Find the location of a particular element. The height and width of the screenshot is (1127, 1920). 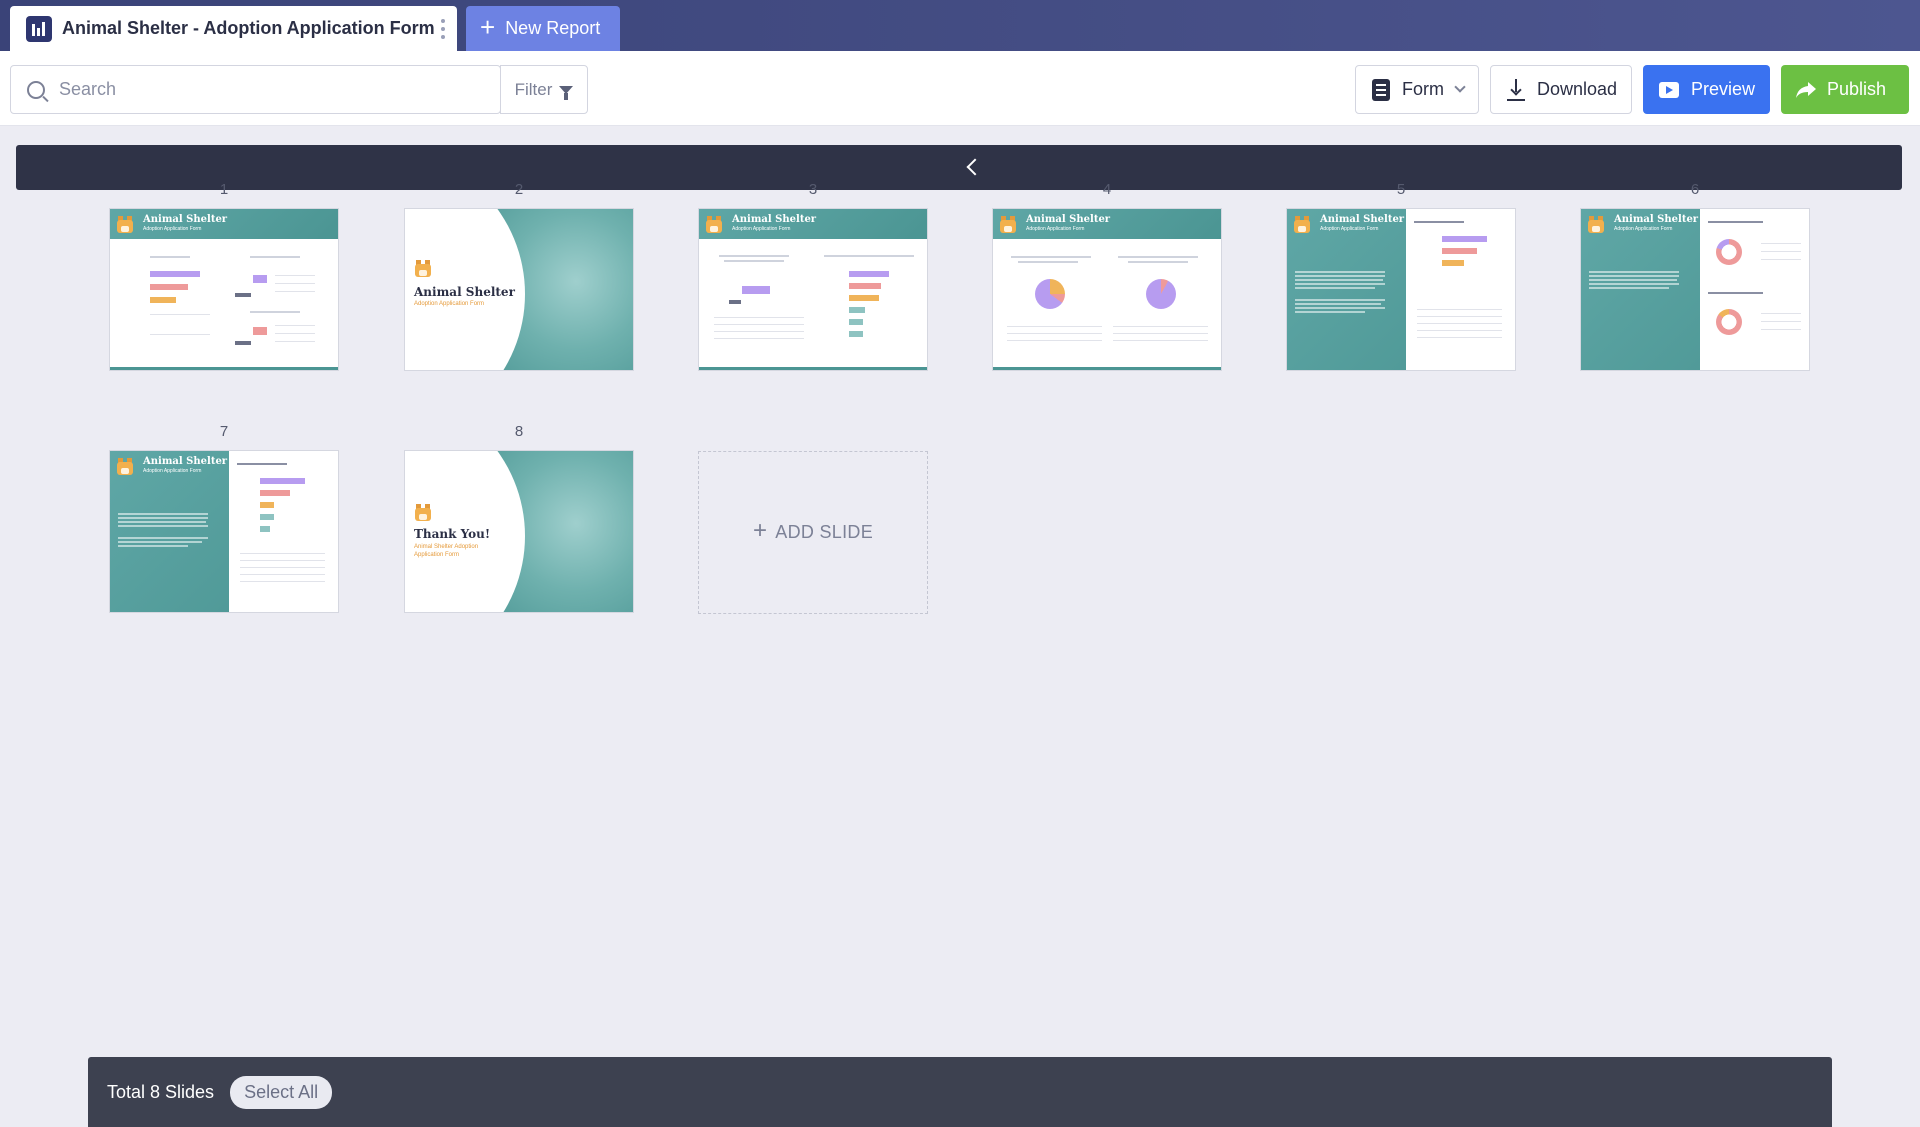

total-slides-label: Total 8 Slides is located at coordinates (161, 1091).